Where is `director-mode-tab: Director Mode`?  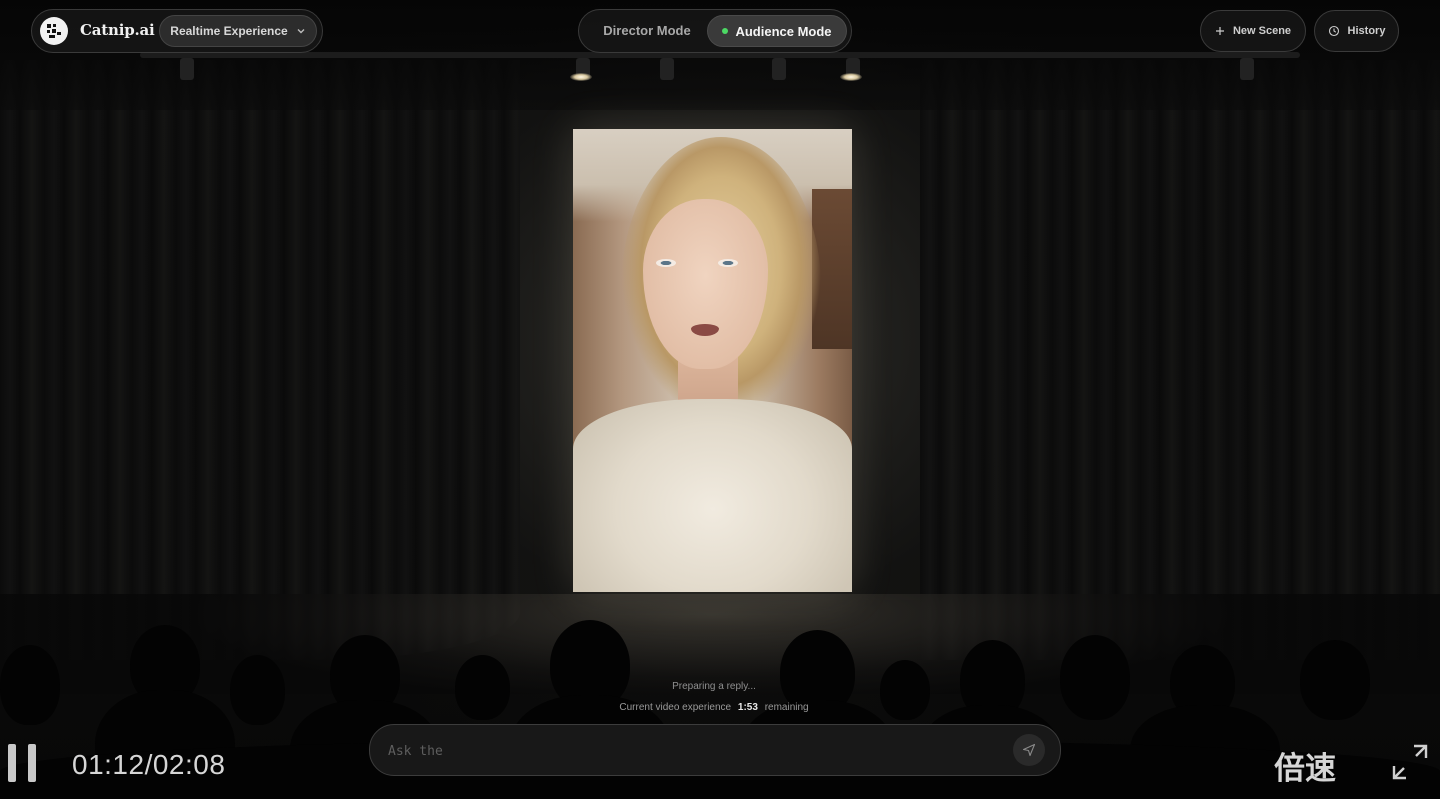 director-mode-tab: Director Mode is located at coordinates (647, 30).